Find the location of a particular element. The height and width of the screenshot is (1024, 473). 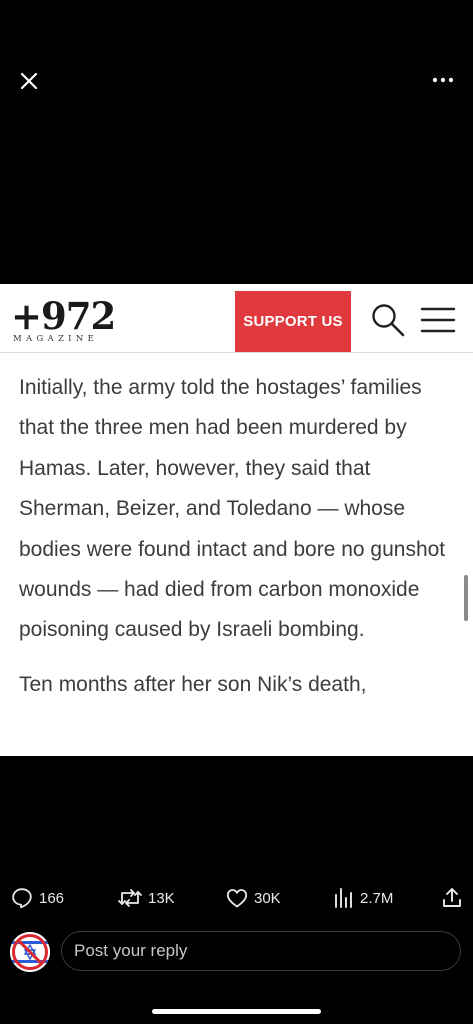

reply-icon is located at coordinates (22, 898).